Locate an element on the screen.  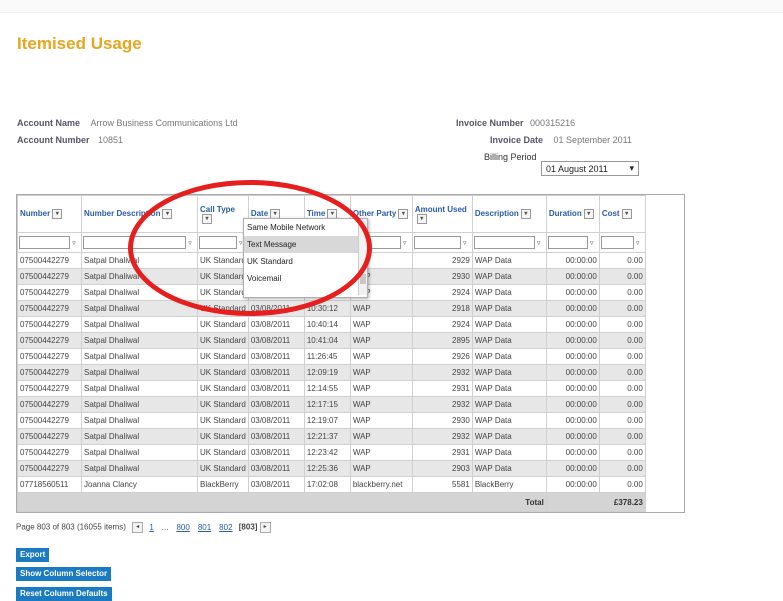
page-link: 800 is located at coordinates (182, 527).